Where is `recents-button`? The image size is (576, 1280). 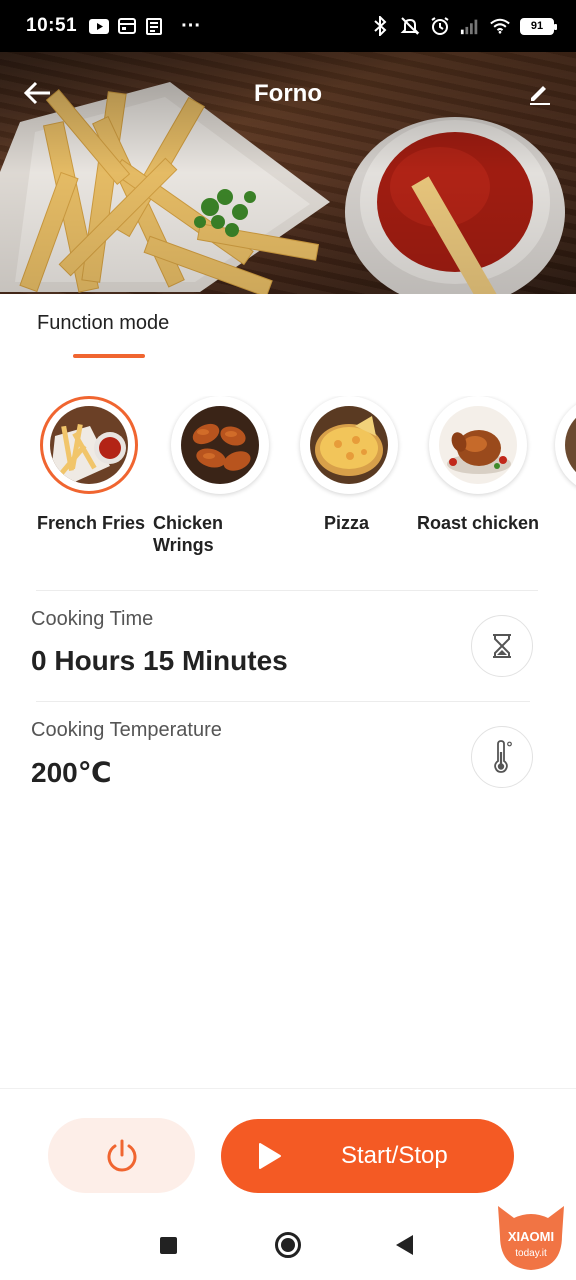 recents-button is located at coordinates (168, 1245).